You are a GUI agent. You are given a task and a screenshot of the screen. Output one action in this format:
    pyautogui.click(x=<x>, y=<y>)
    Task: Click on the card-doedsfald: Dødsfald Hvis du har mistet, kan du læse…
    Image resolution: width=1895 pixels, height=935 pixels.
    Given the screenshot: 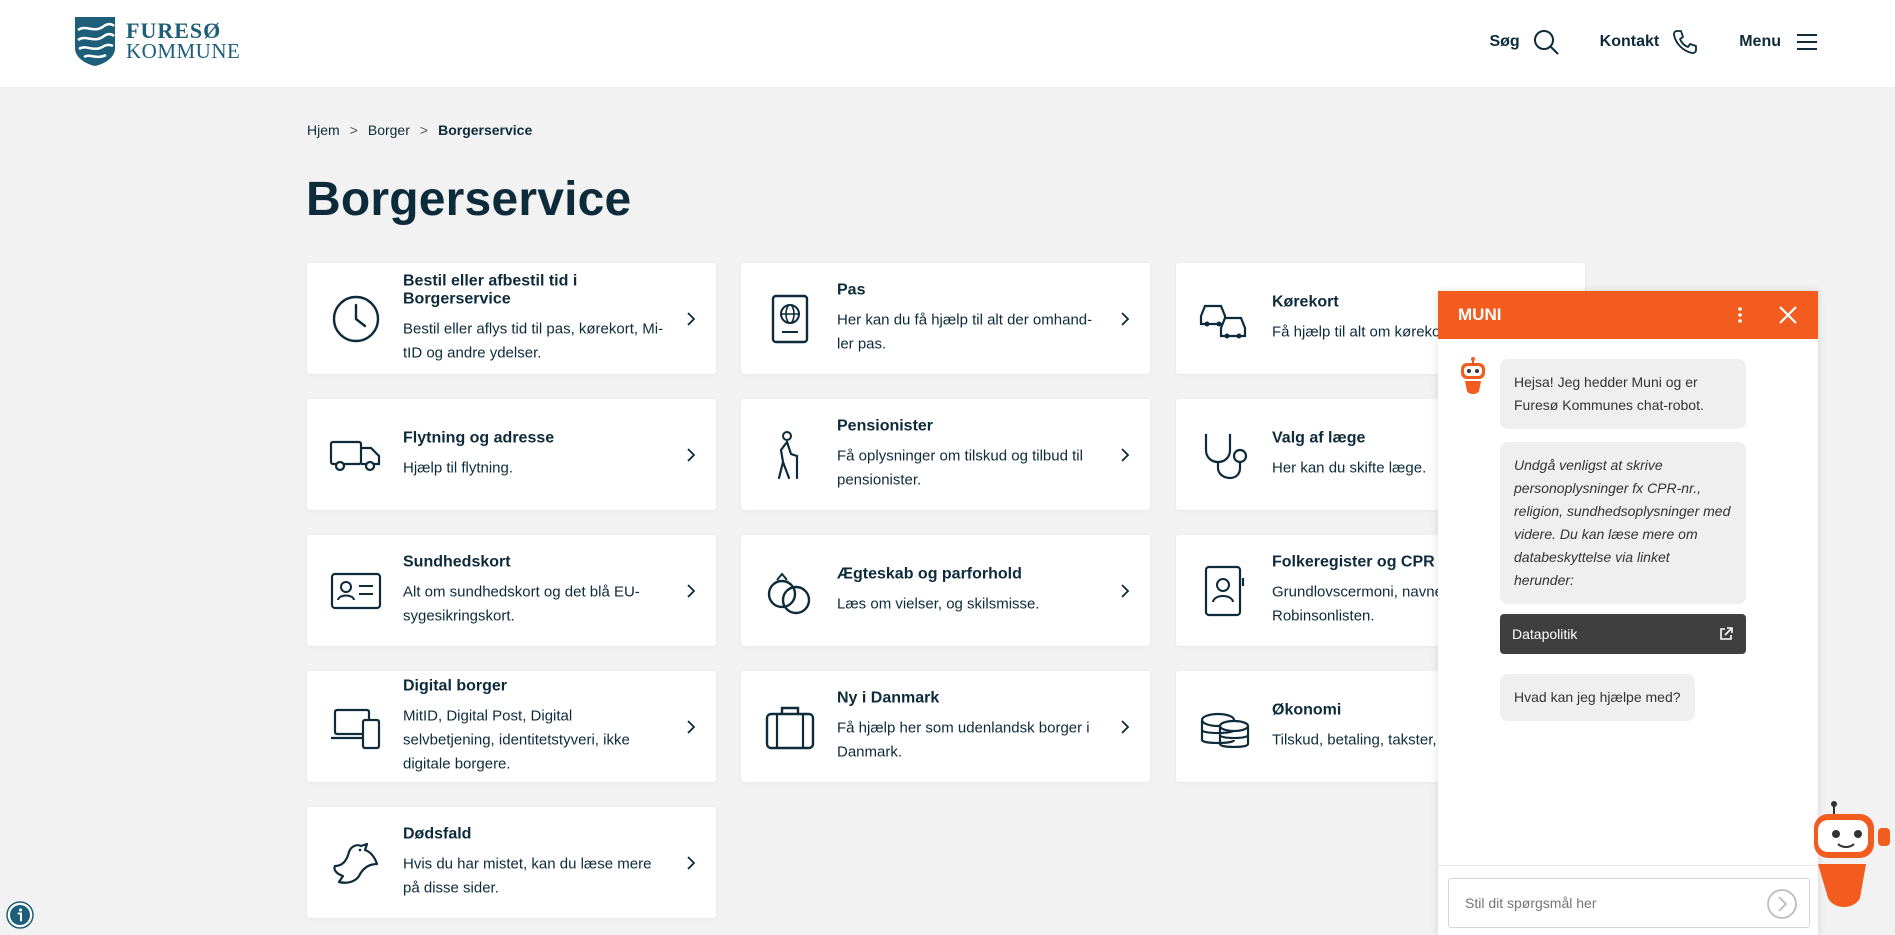 What is the action you would take?
    pyautogui.click(x=511, y=862)
    